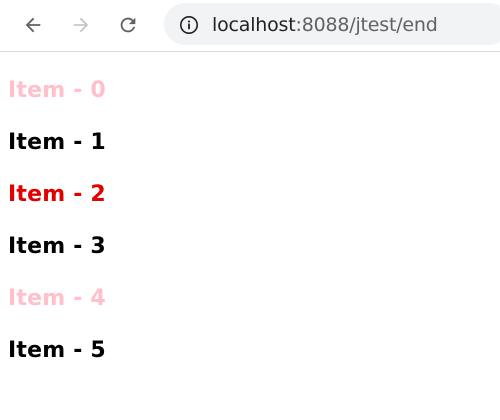 The width and height of the screenshot is (500, 420). Describe the element at coordinates (57, 350) in the screenshot. I see `list-item: Item - 5` at that location.